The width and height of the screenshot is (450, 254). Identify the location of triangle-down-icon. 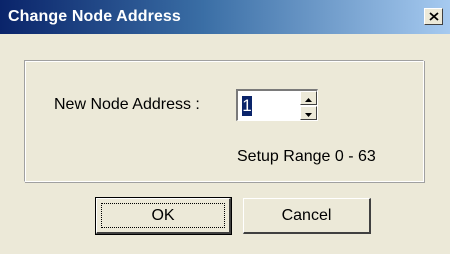
(308, 113).